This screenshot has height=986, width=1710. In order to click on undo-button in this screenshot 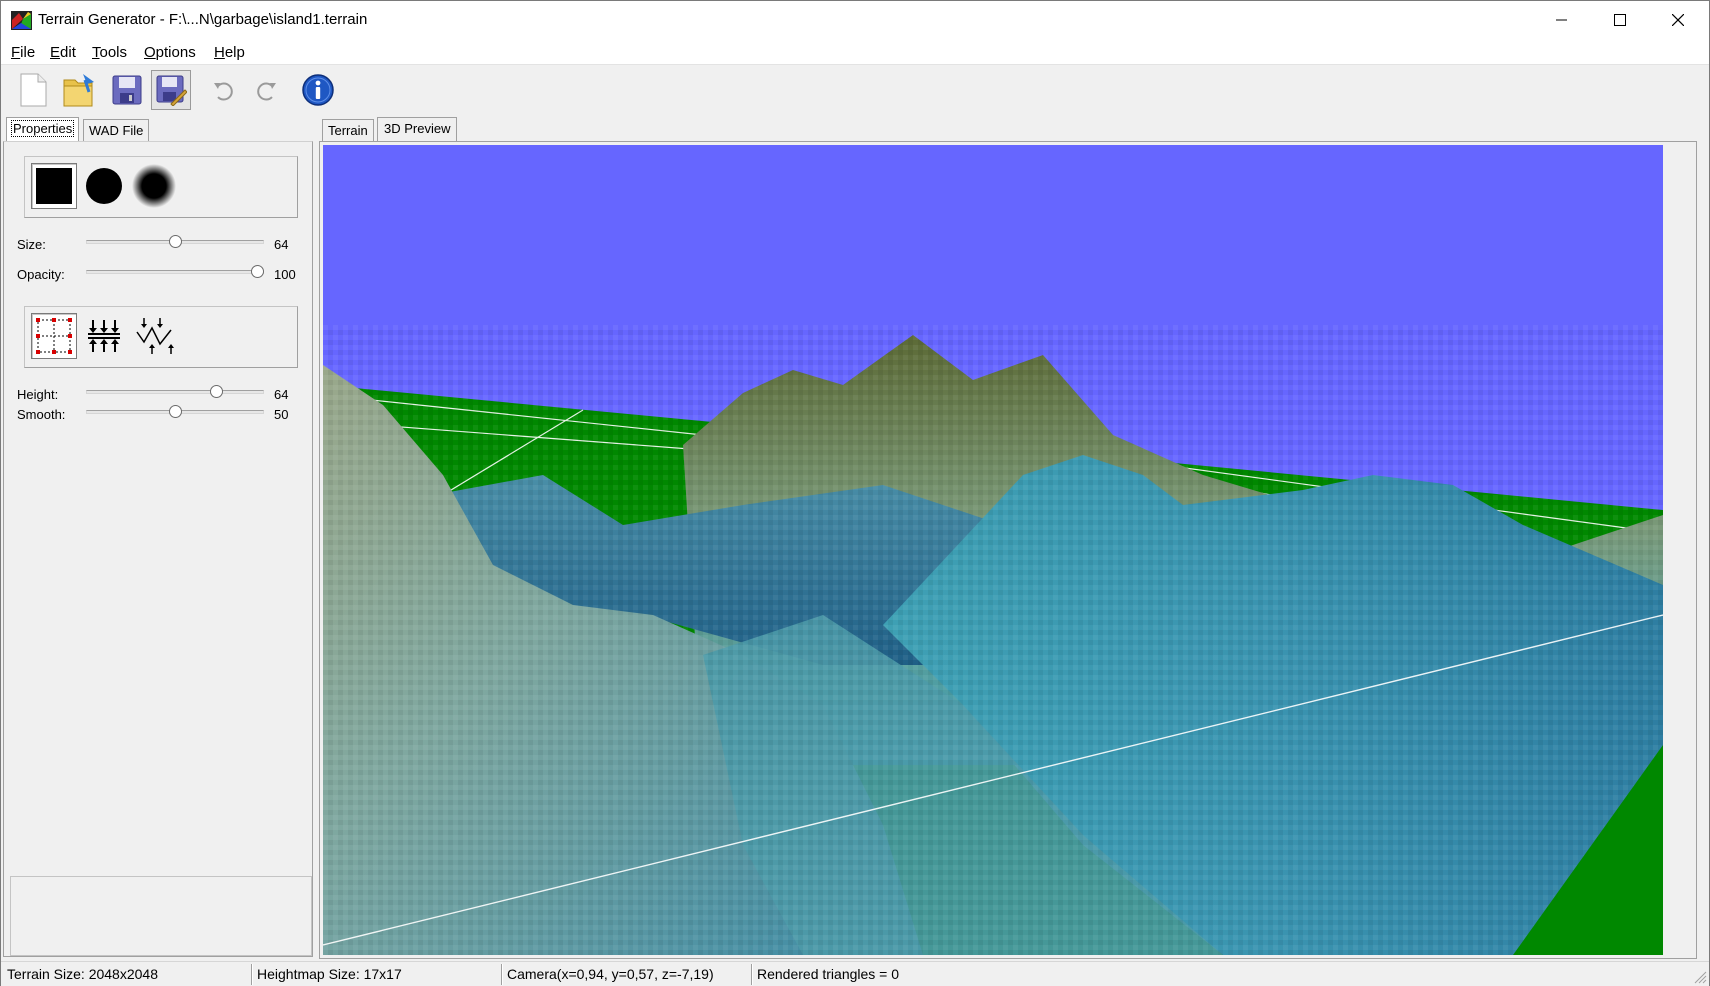, I will do `click(223, 90)`.